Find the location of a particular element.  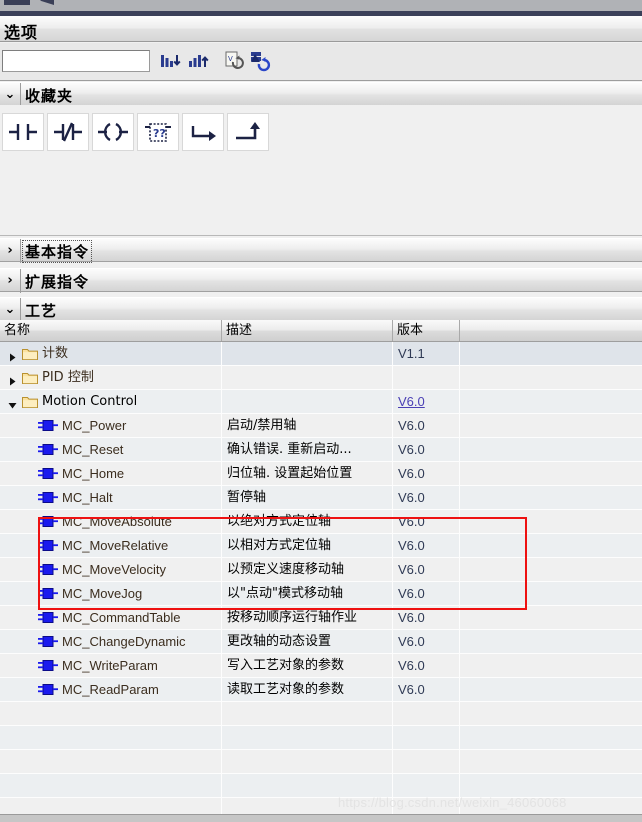

section-header-favorites: ⌄ 收藏夹 is located at coordinates (321, 94).